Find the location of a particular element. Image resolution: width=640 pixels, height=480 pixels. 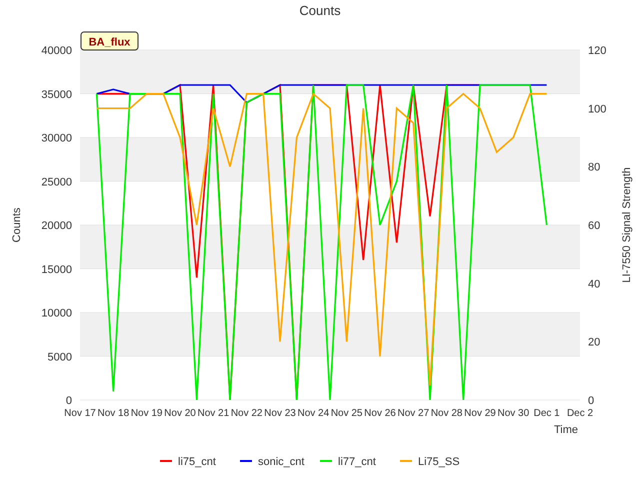

tick-label: Nov 17 is located at coordinates (80, 413).